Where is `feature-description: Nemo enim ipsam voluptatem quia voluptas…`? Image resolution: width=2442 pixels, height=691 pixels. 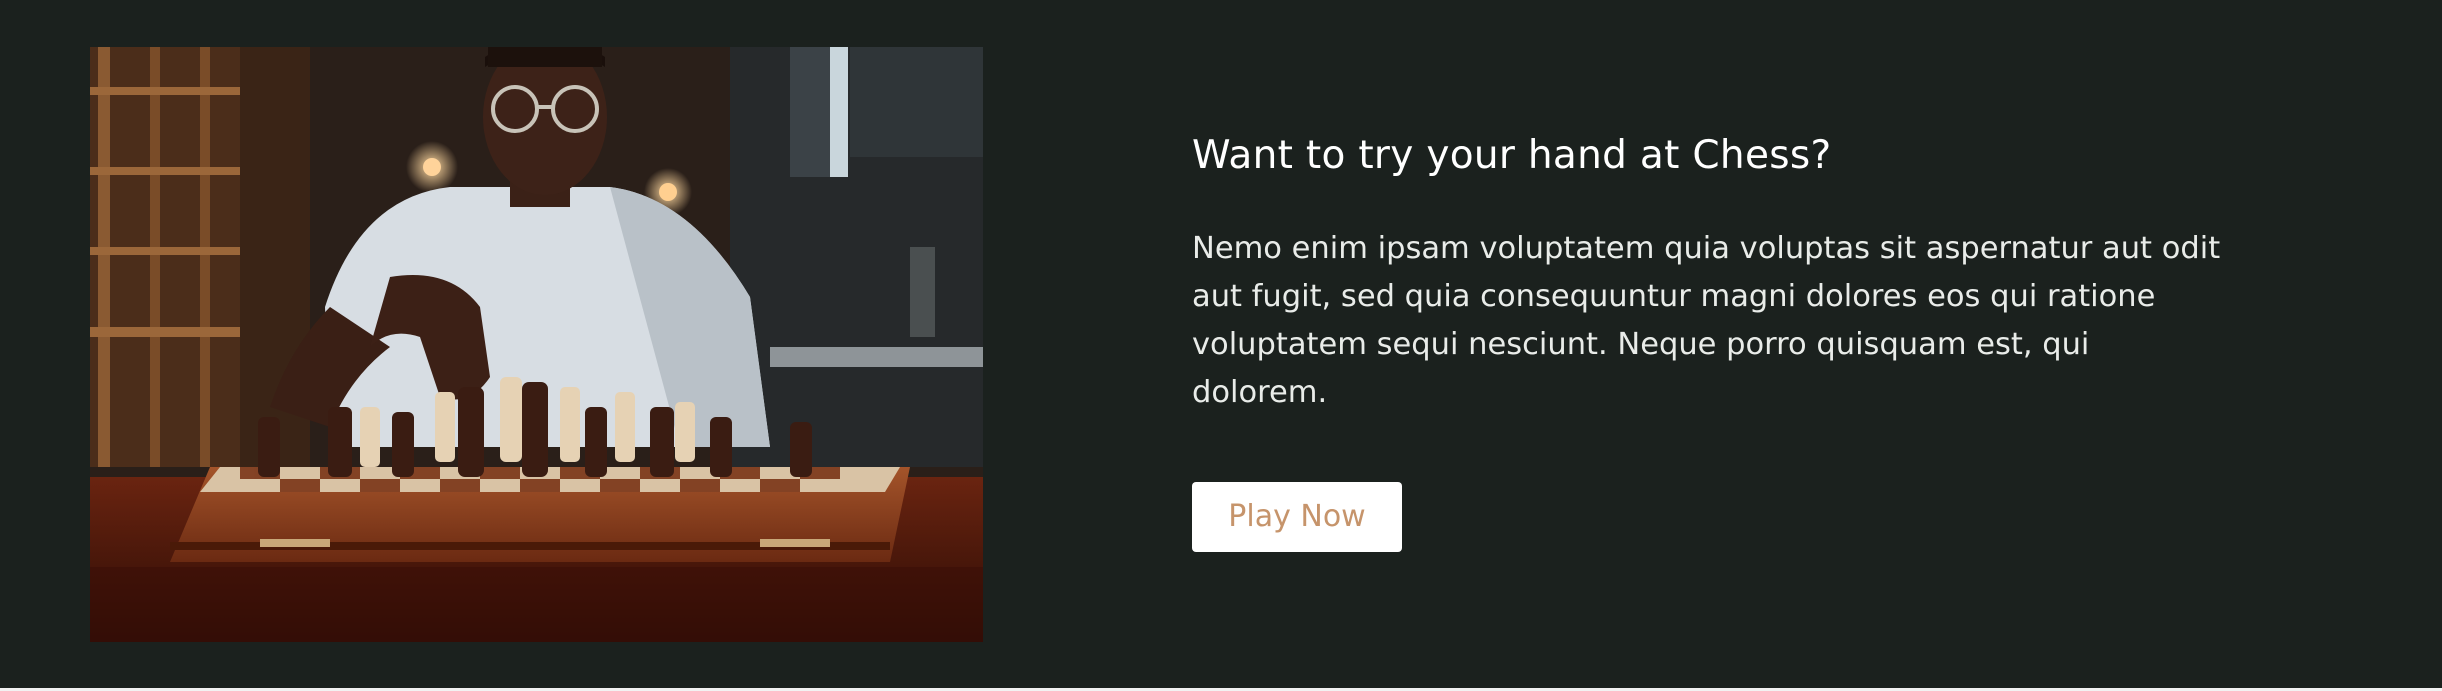 feature-description: Nemo enim ipsam voluptatem quia voluptas… is located at coordinates (1706, 320).